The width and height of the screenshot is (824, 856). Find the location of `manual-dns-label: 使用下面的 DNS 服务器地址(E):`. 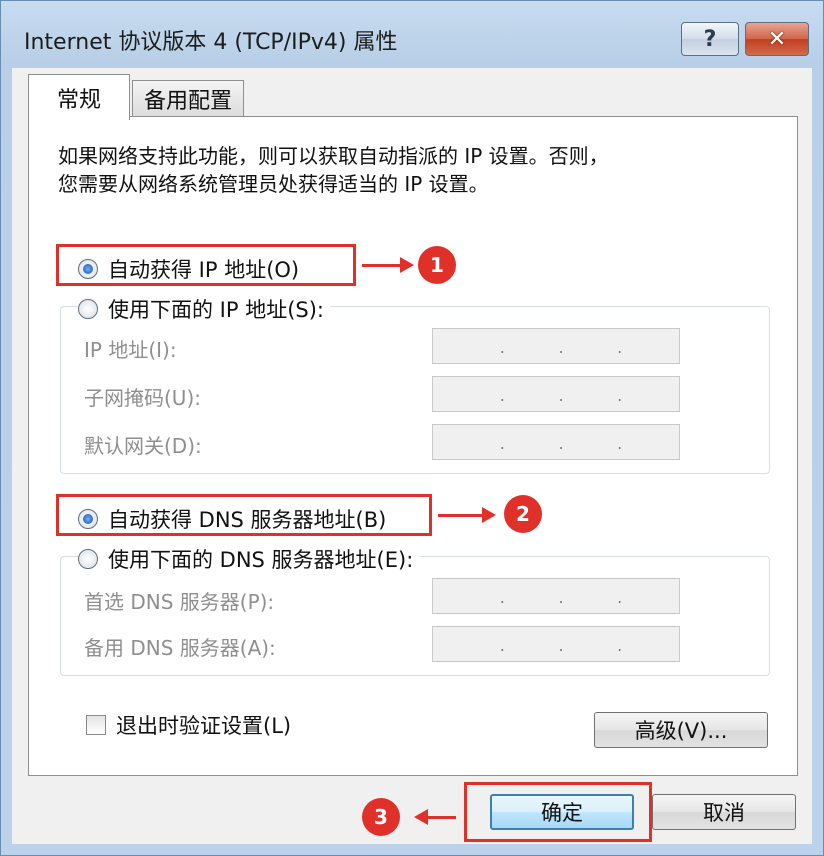

manual-dns-label: 使用下面的 DNS 服务器地址(E): is located at coordinates (261, 560).